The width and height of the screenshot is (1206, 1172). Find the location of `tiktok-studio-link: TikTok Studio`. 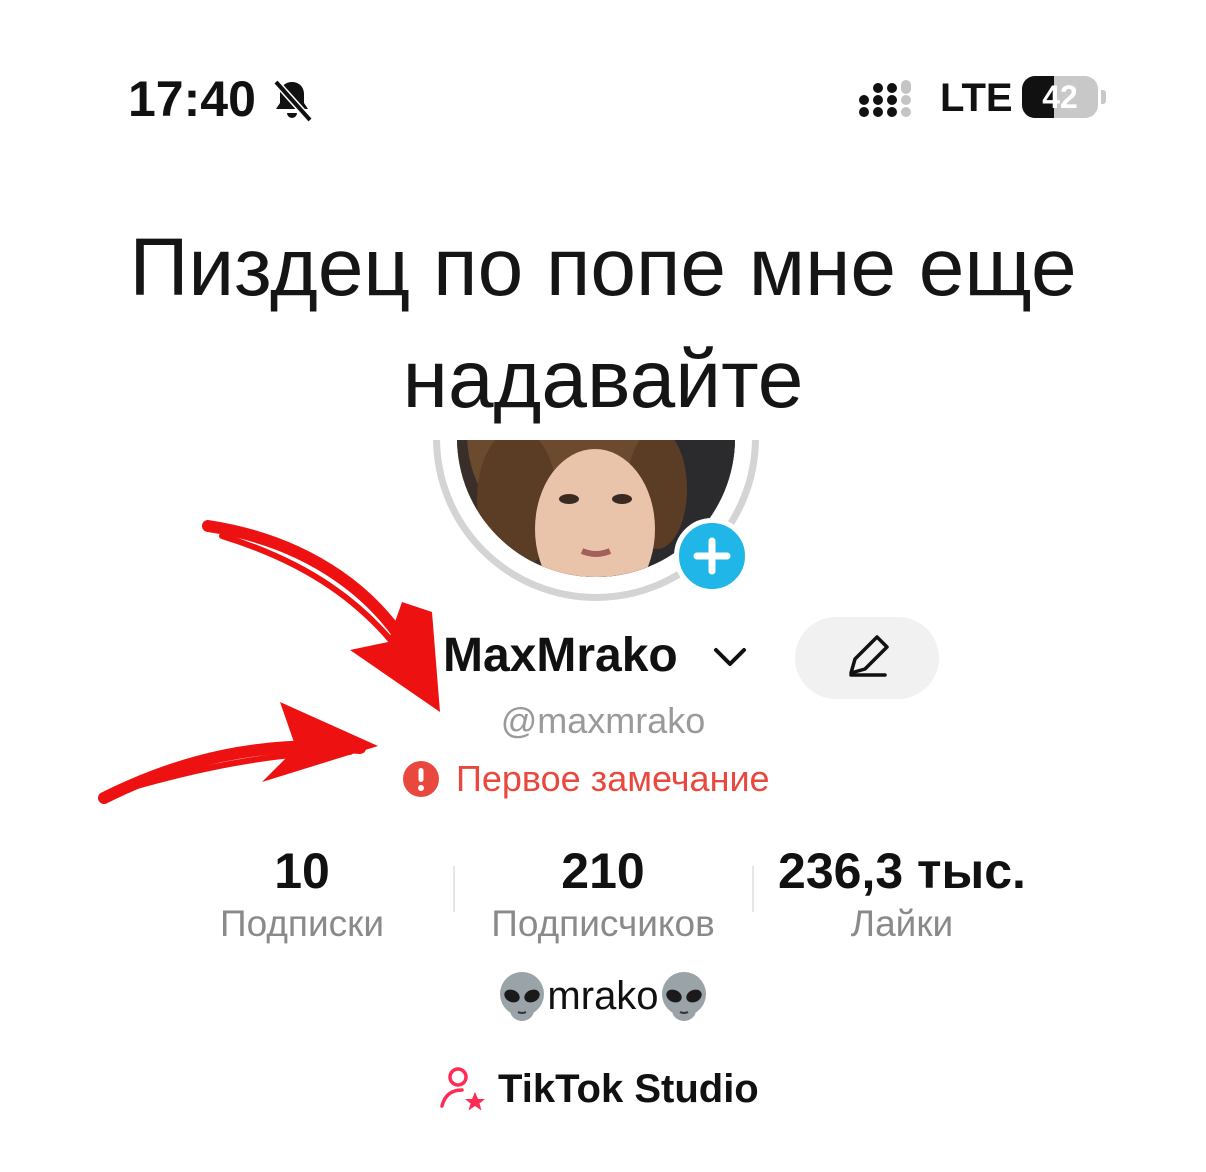

tiktok-studio-link: TikTok Studio is located at coordinates (598, 1089).